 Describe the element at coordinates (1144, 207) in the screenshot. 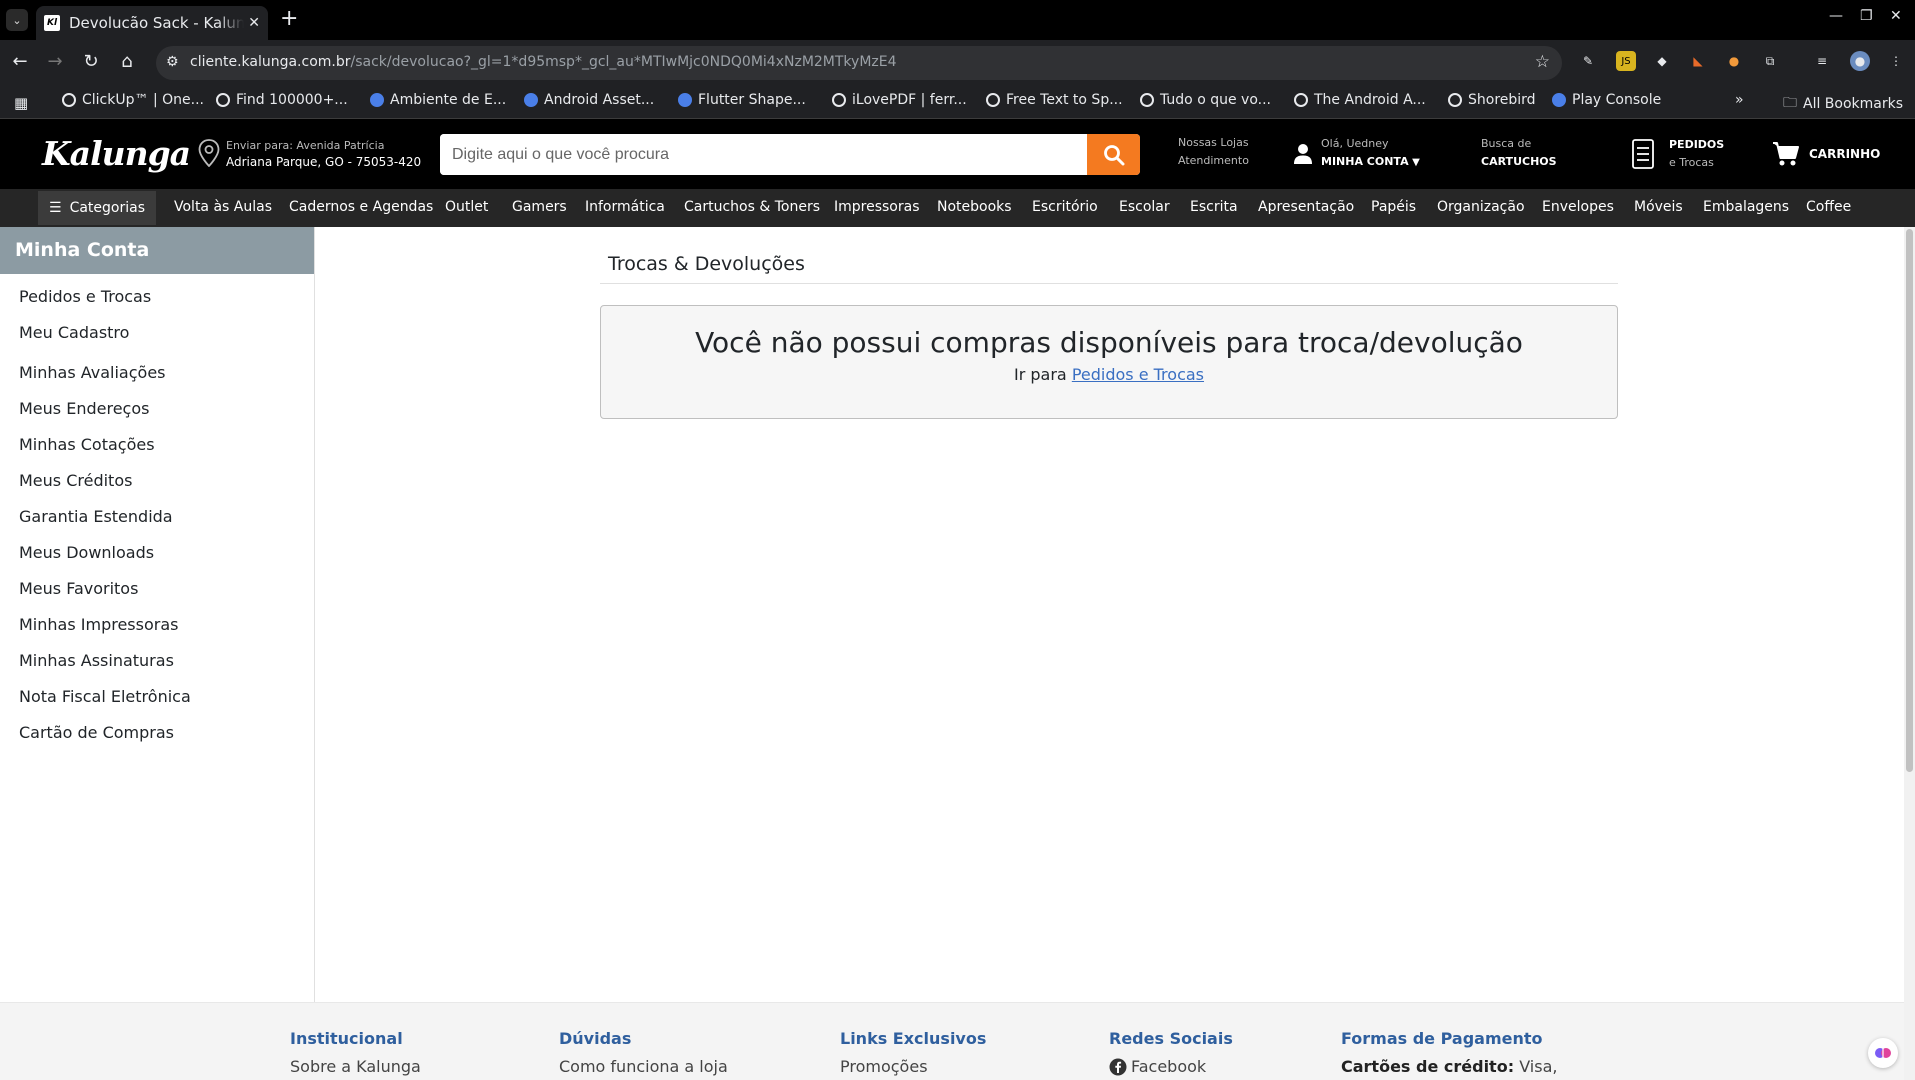

I see `nav-item: Escolar` at that location.